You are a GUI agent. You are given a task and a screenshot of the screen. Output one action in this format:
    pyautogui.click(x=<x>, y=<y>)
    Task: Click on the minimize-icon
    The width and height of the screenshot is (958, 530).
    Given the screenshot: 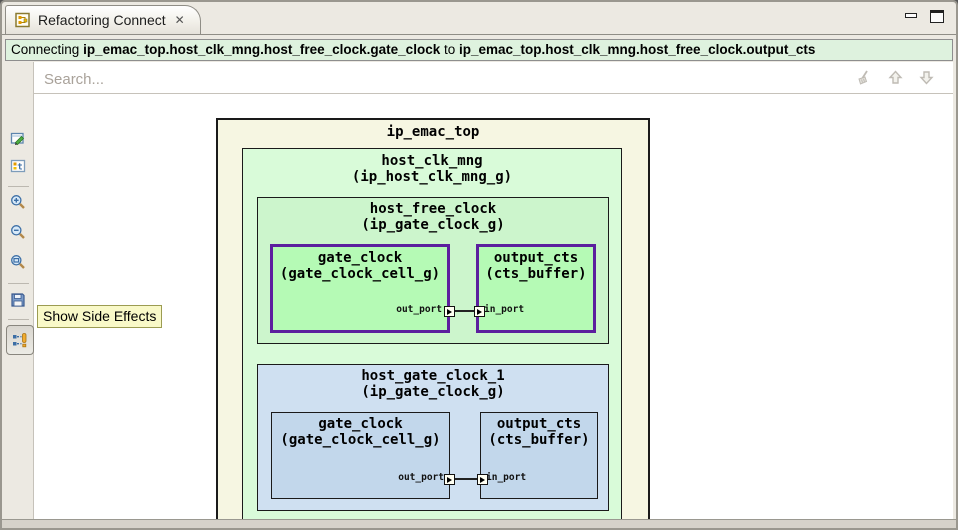 What is the action you would take?
    pyautogui.click(x=911, y=15)
    